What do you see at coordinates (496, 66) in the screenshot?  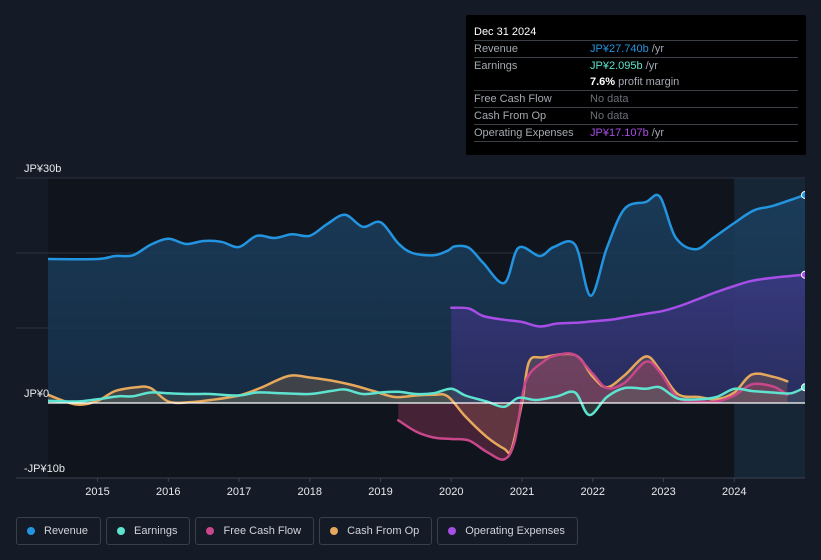 I see `tooltip-label: Earnings` at bounding box center [496, 66].